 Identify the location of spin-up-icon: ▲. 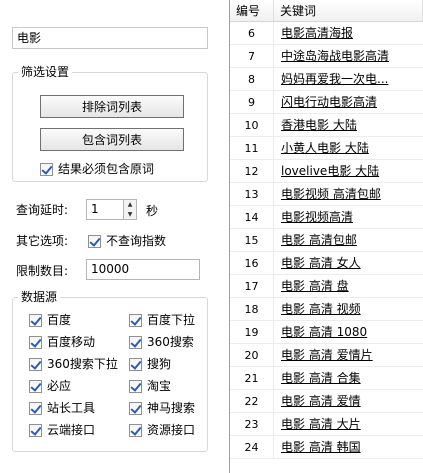
(130, 205).